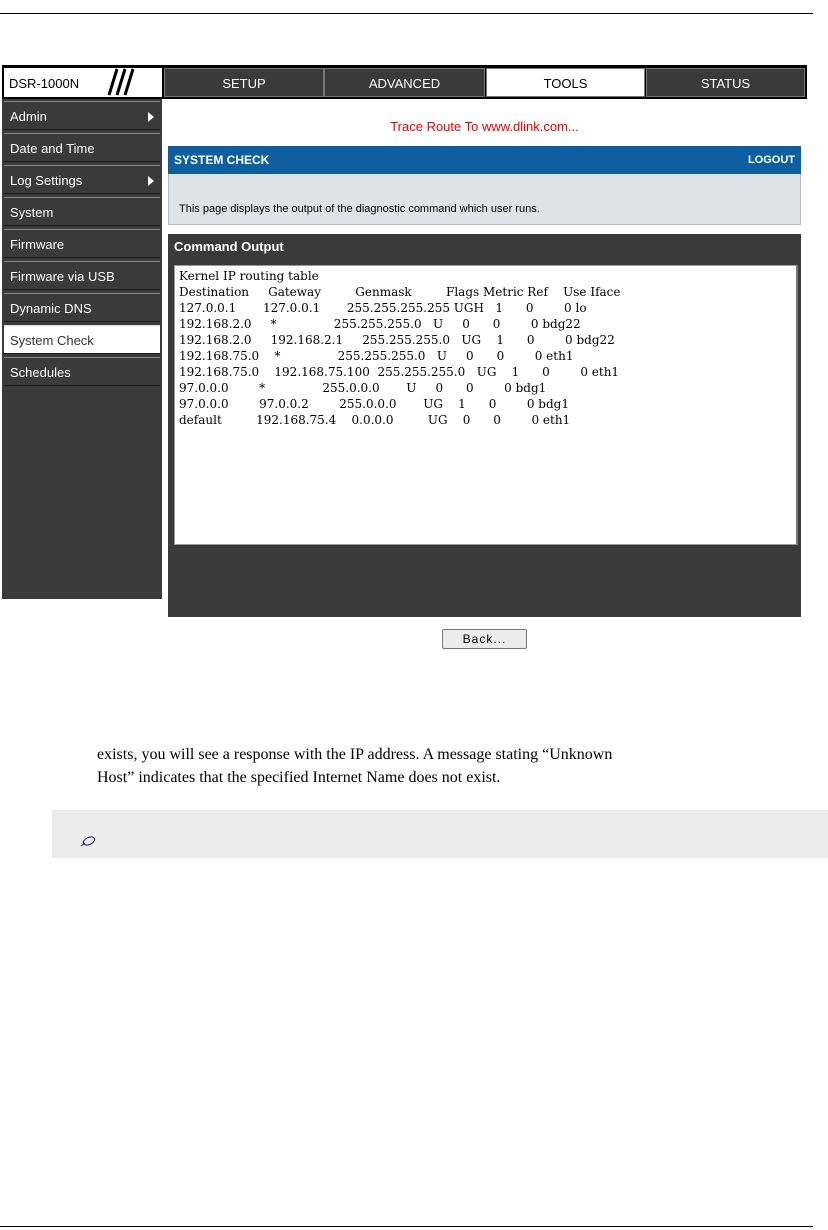 Image resolution: width=828 pixels, height=1230 pixels. I want to click on sidebar-item-label: Admin, so click(28, 116).